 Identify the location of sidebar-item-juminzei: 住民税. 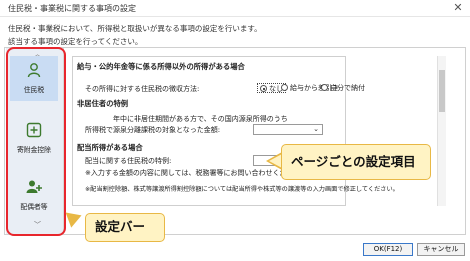
(34, 78).